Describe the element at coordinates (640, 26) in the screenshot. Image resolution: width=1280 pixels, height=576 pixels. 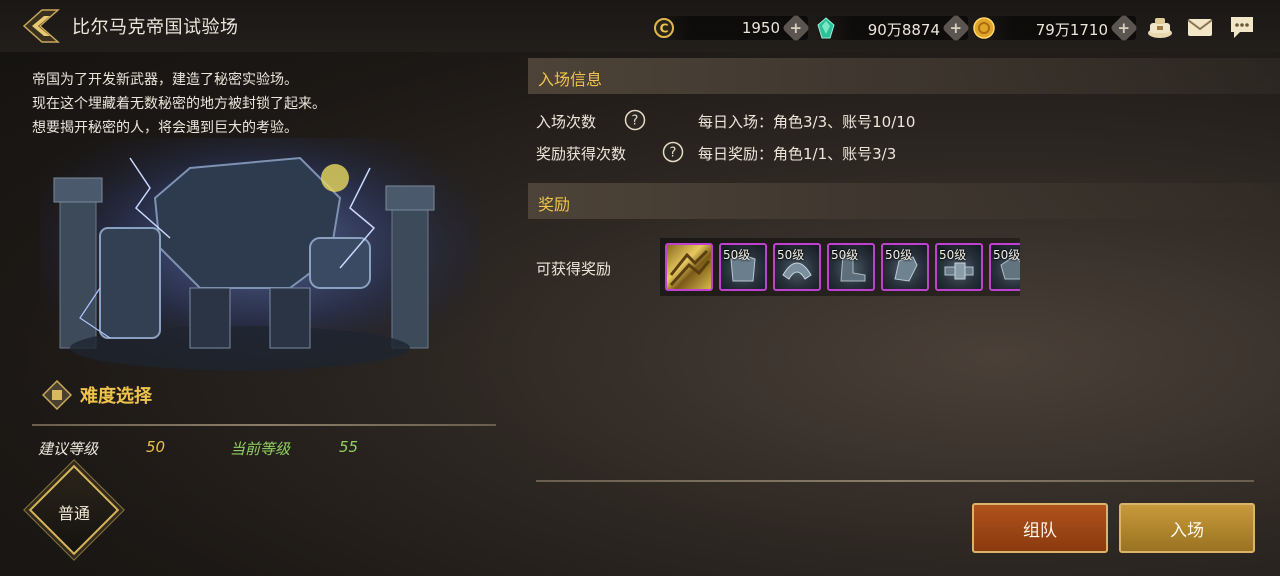
I see `top-bar: 比尔马克帝国试验场 C 1950 + 90万8874 + 79万1710 +` at that location.